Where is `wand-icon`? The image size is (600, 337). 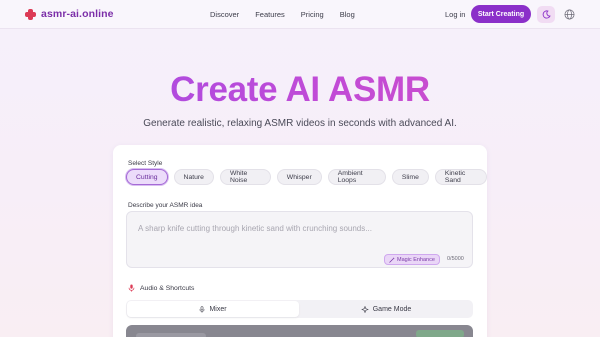
wand-icon is located at coordinates (392, 259).